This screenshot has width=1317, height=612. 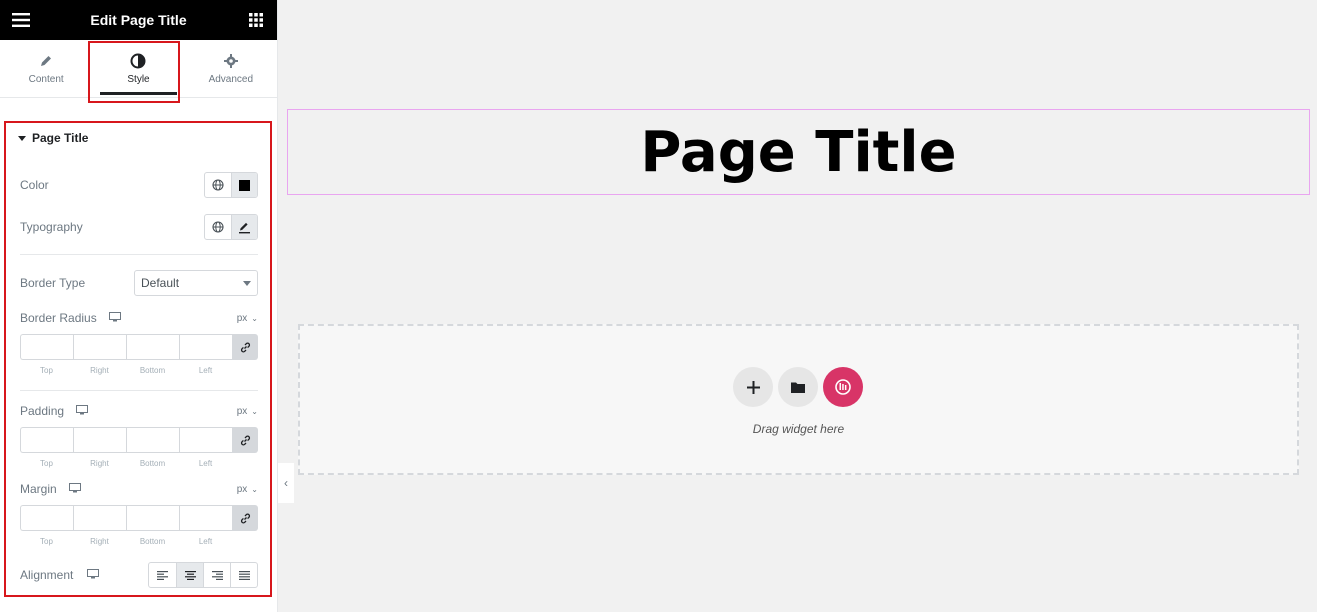 I want to click on edit-typography-icon, so click(x=244, y=227).